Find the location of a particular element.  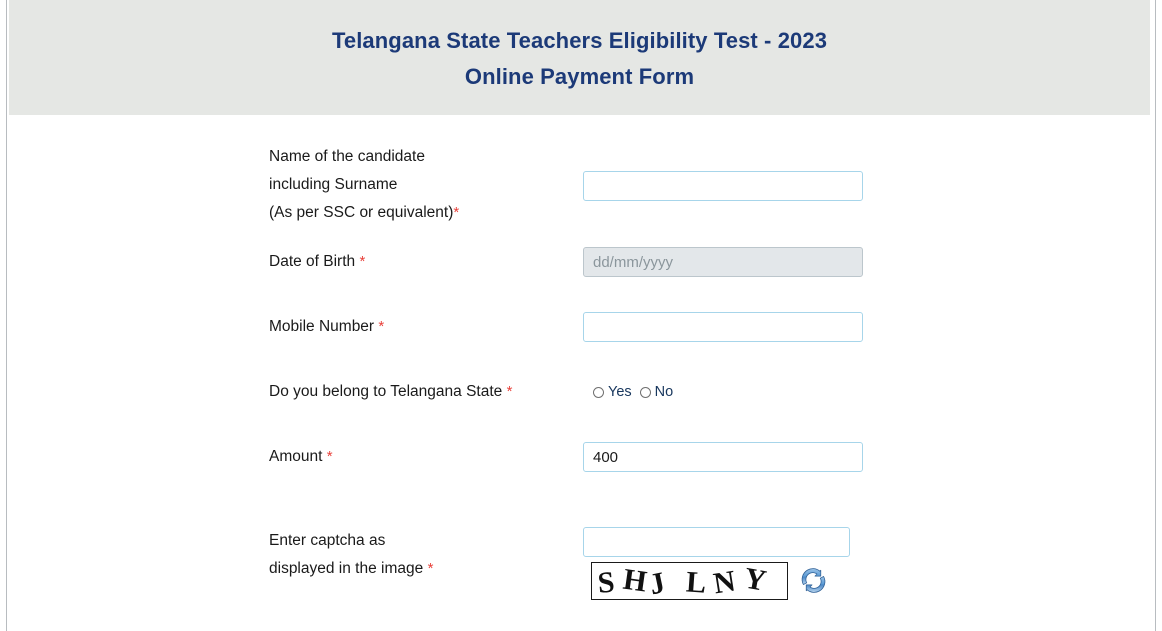

telangana-label-text: Do you belong to Telangana State is located at coordinates (386, 391).